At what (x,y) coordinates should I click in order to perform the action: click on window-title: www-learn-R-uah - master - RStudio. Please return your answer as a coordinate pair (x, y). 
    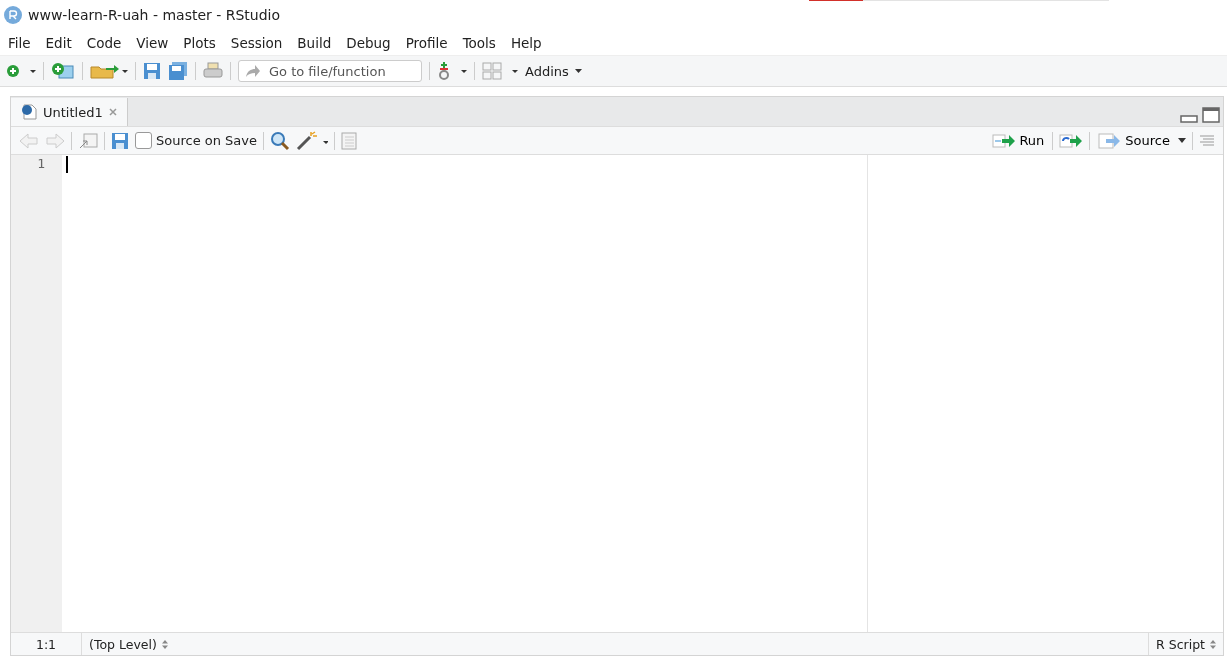
    Looking at the image, I should click on (154, 15).